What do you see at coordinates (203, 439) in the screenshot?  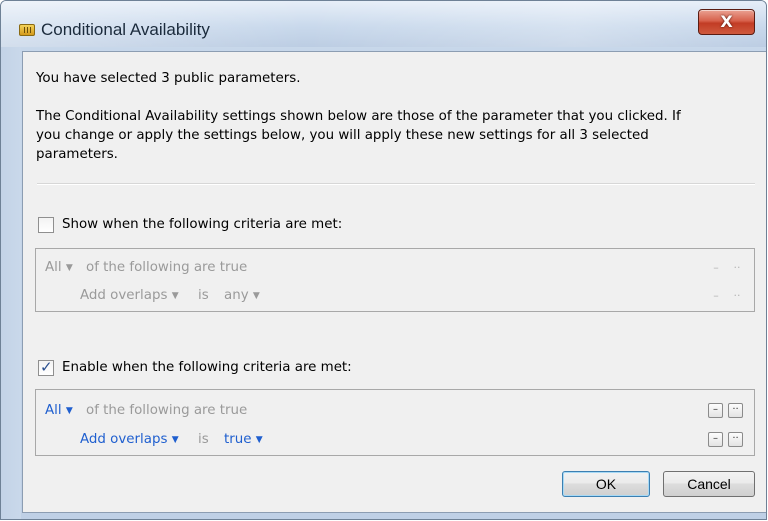 I see `enable-criterion-operator: is` at bounding box center [203, 439].